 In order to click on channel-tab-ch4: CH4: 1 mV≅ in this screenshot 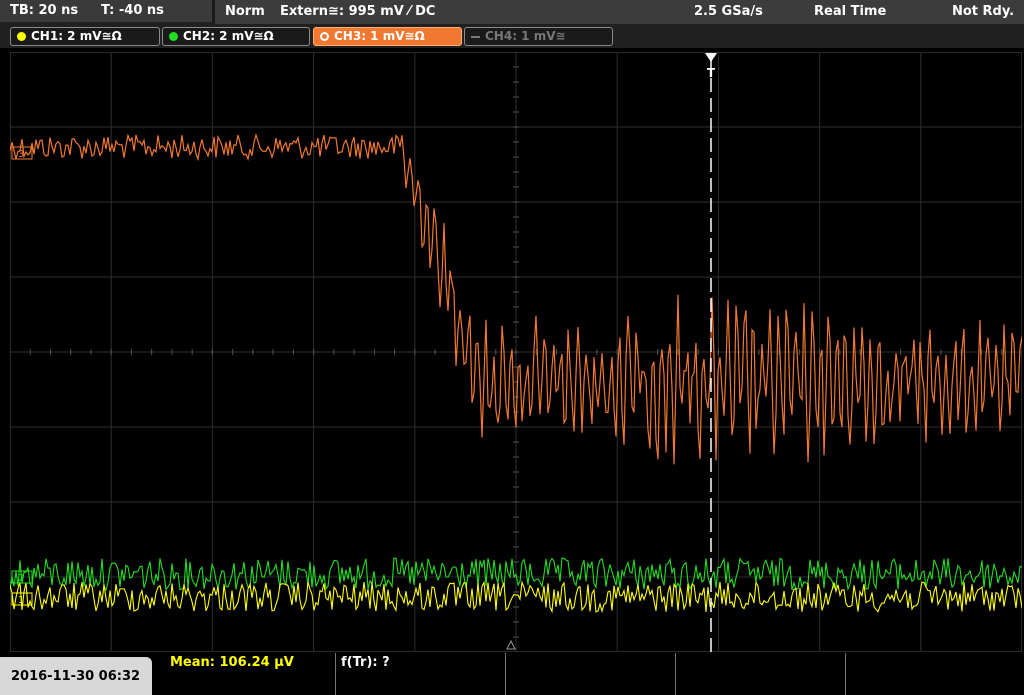, I will do `click(538, 36)`.